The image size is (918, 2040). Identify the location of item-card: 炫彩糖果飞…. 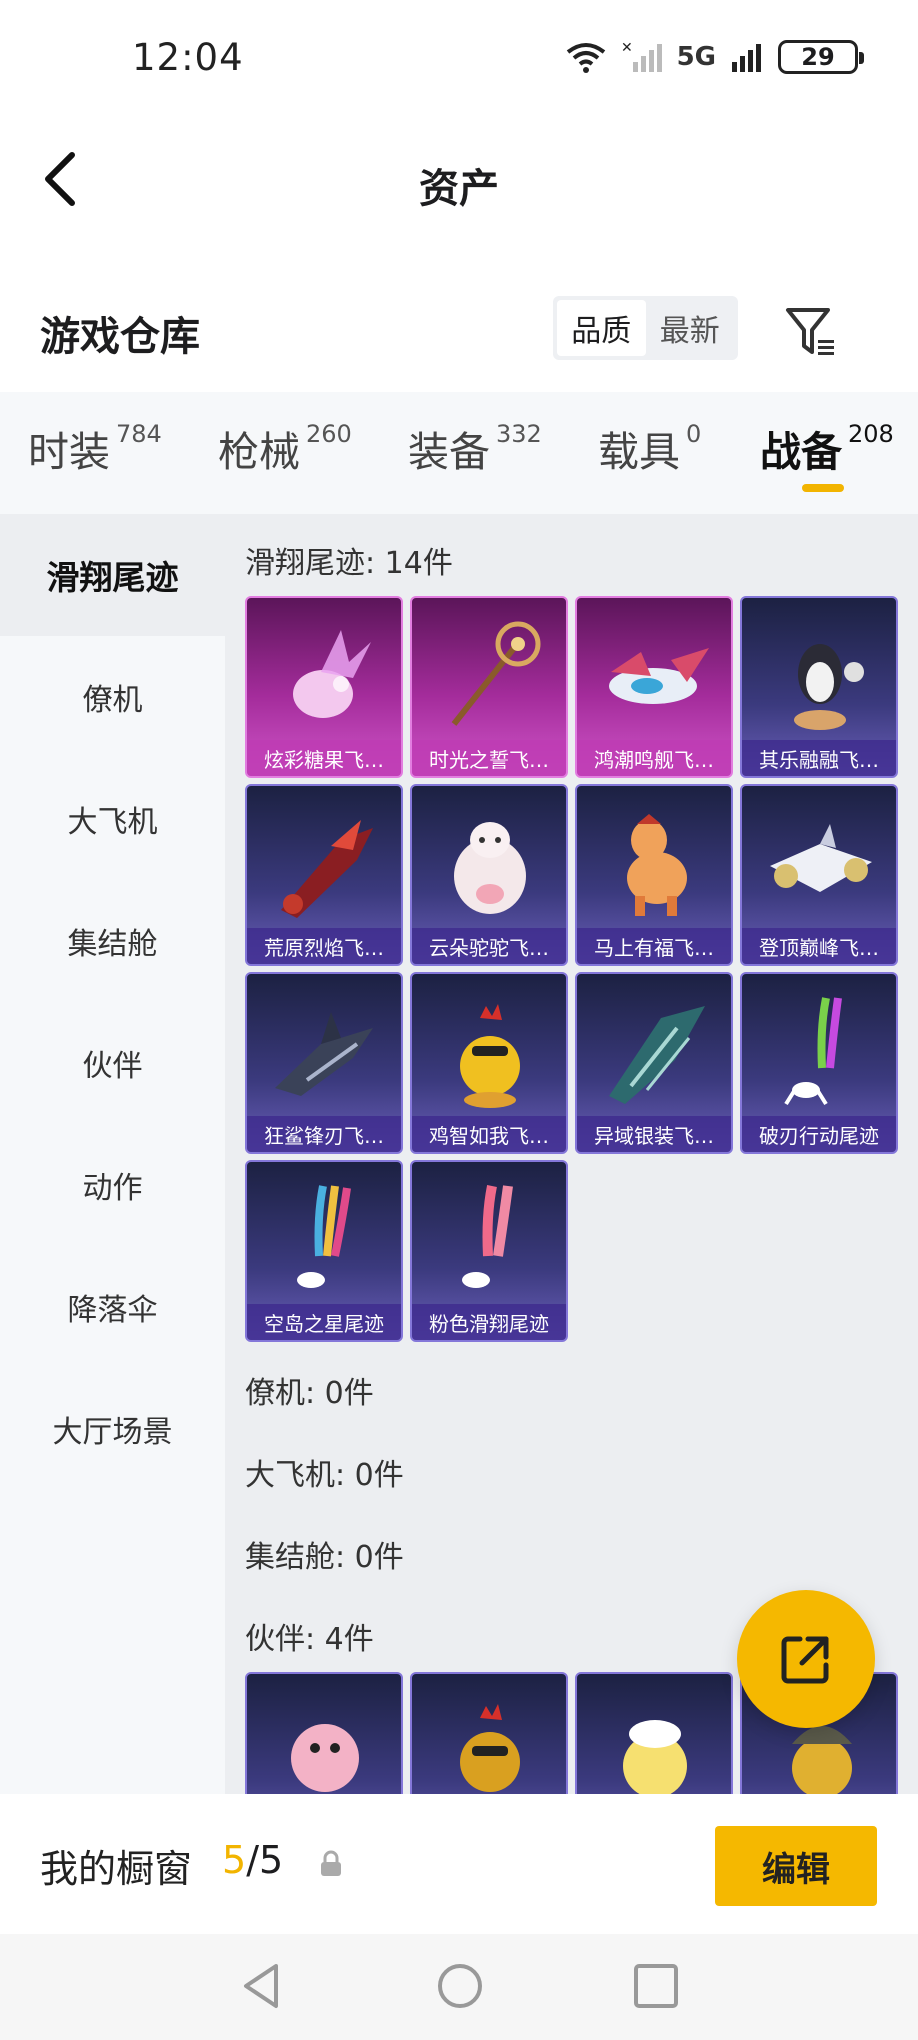
(324, 687).